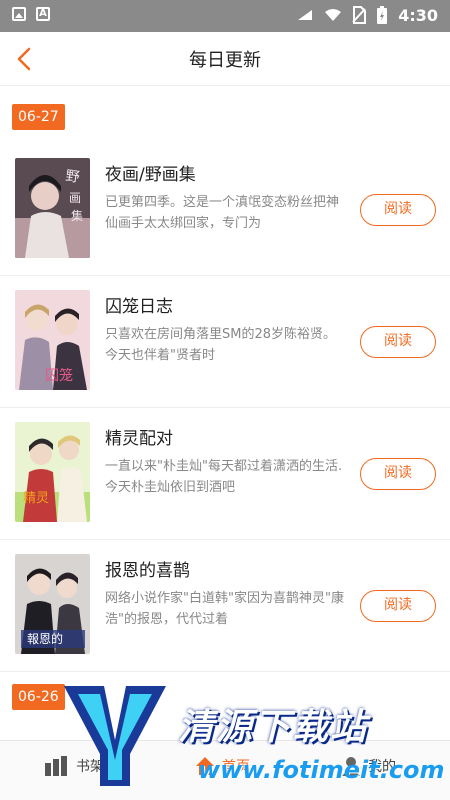 The image size is (450, 800). Describe the element at coordinates (90, 767) in the screenshot. I see `nav-bookshelf-label: 书架` at that location.